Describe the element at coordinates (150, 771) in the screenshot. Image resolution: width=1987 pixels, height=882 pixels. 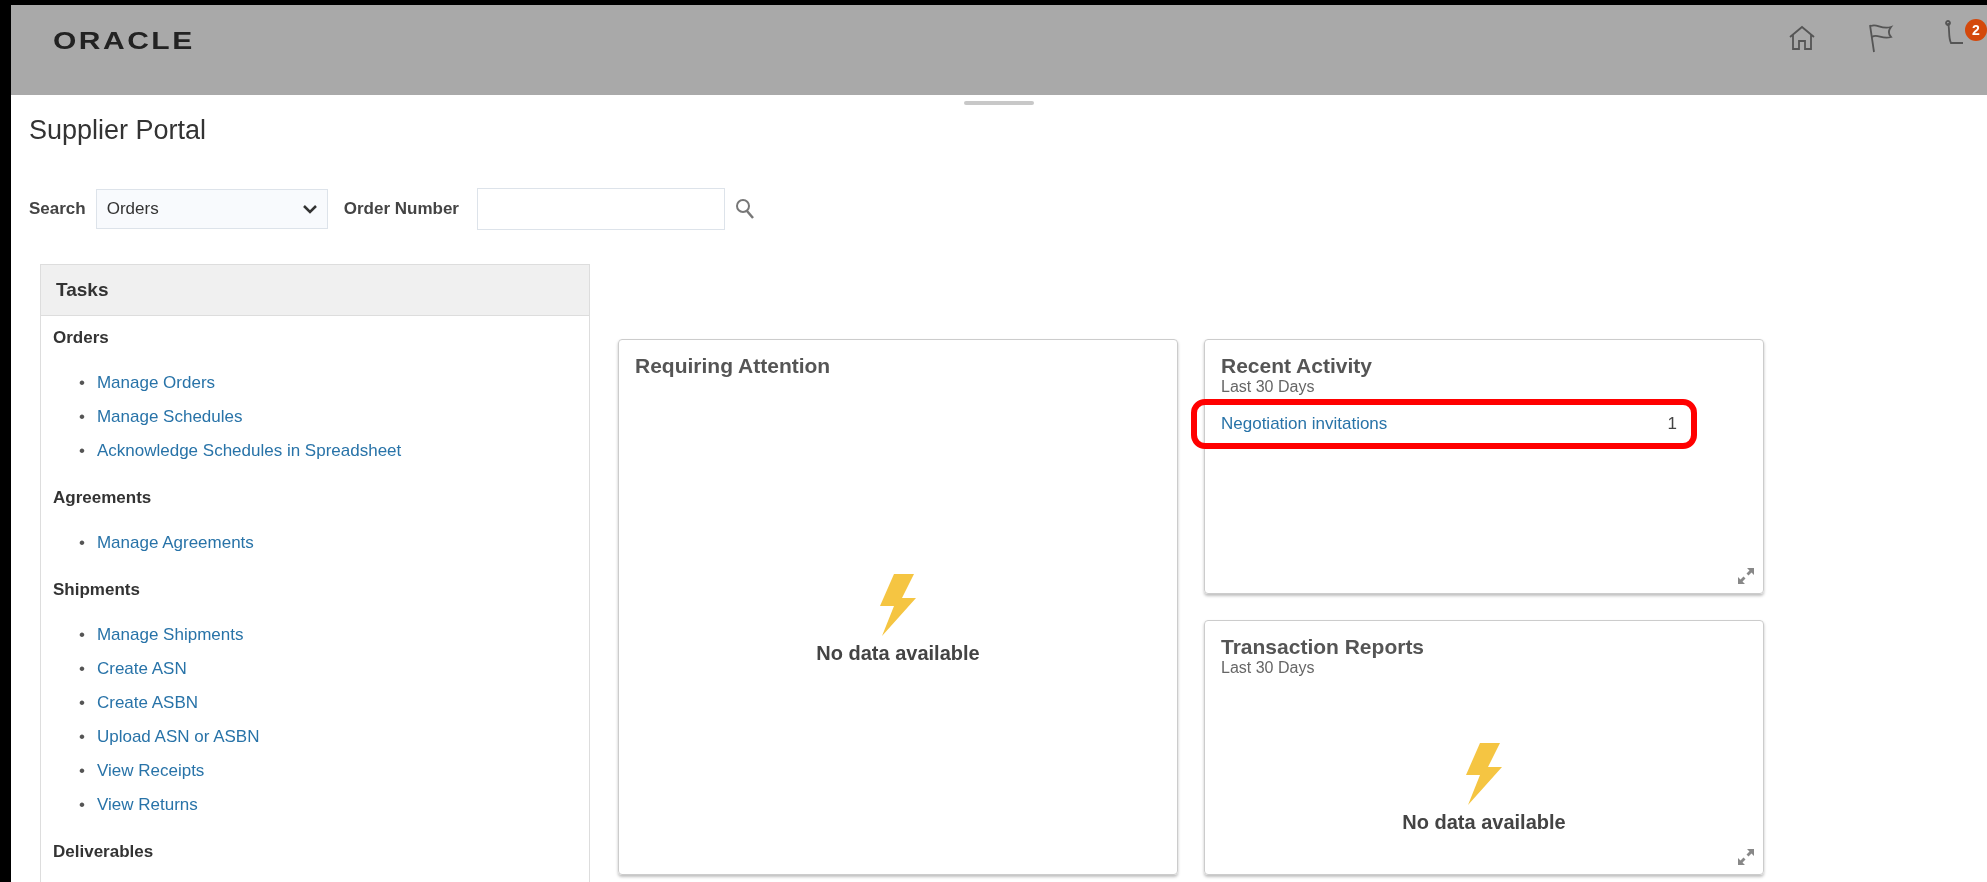
I see `task-link: View Receipts` at that location.